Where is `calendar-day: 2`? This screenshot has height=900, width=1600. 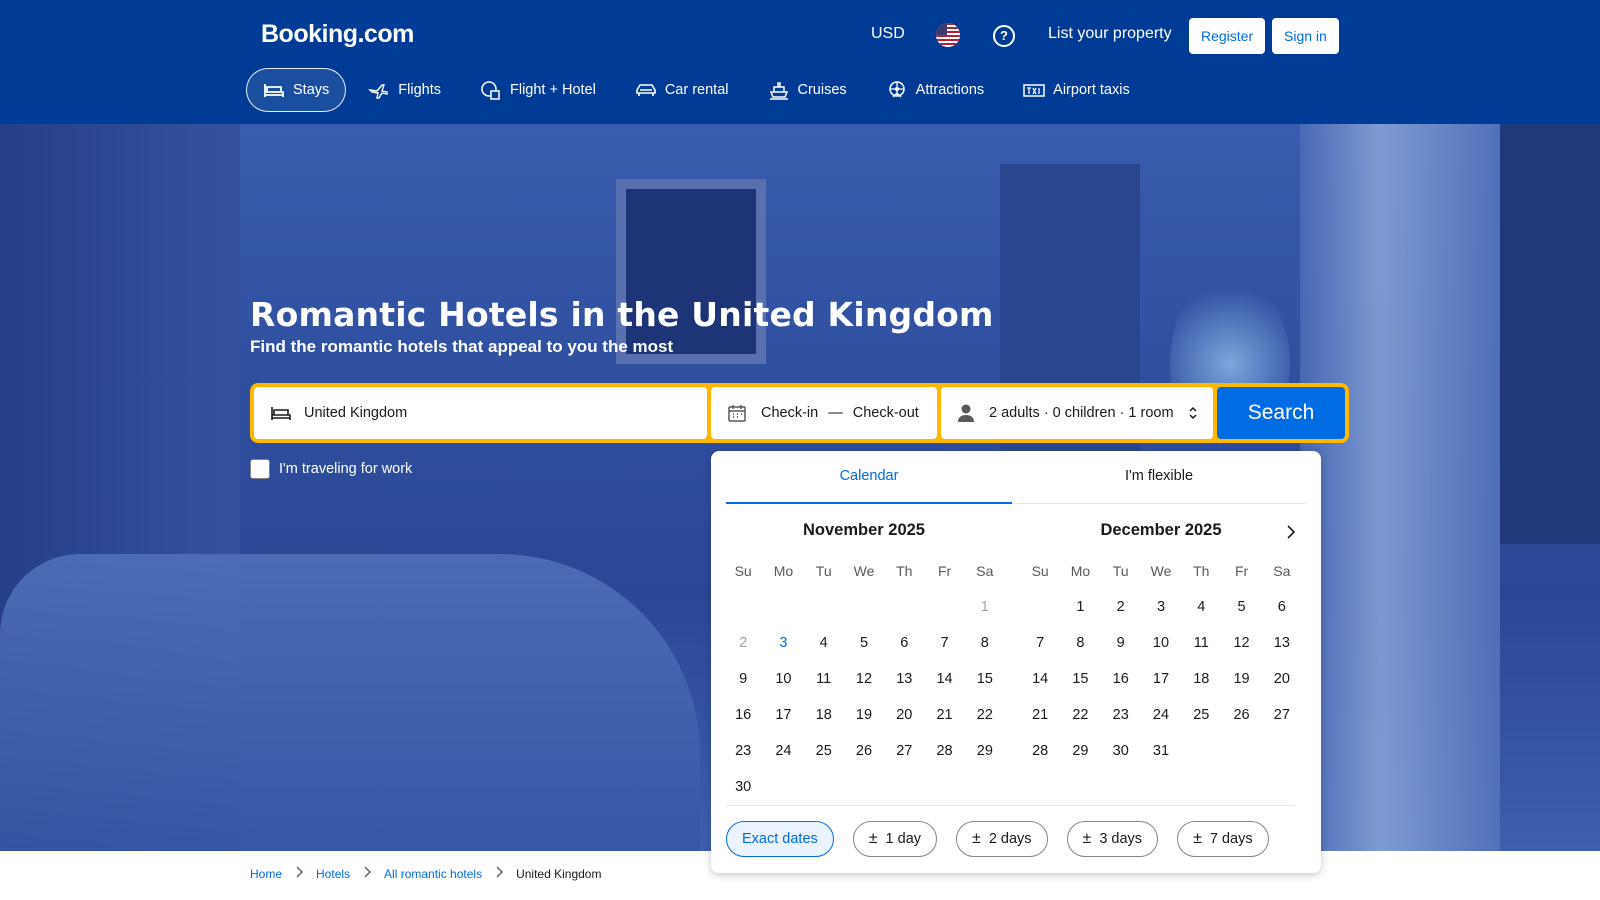 calendar-day: 2 is located at coordinates (1121, 607).